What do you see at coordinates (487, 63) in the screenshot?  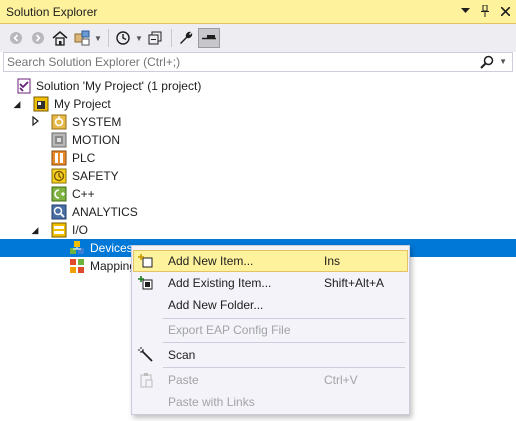 I see `search-icon` at bounding box center [487, 63].